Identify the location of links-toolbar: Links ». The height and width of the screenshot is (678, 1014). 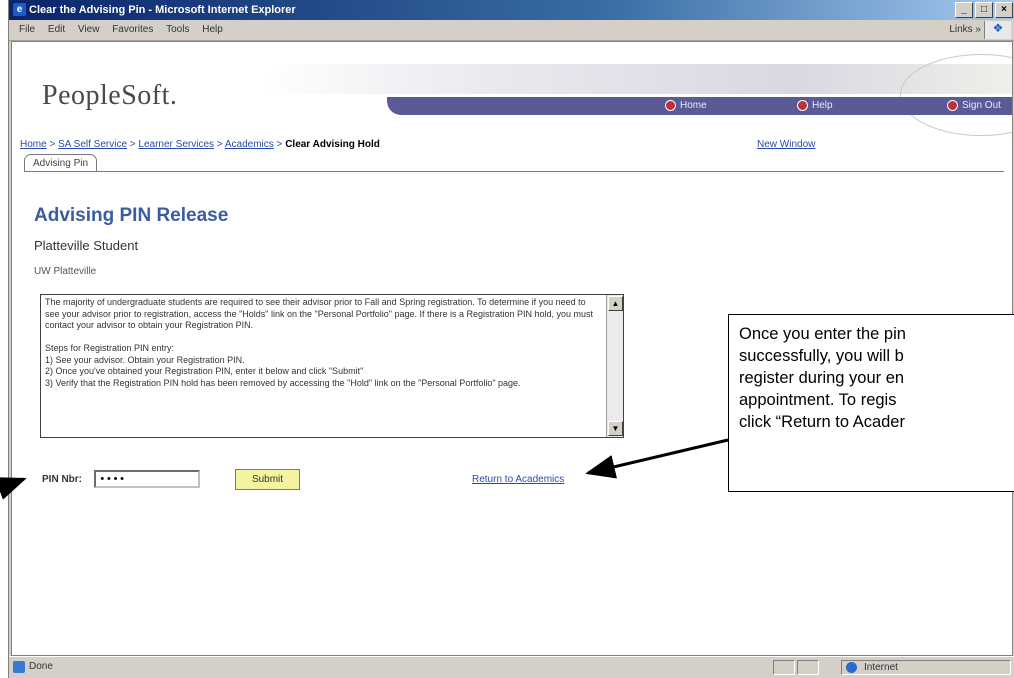
(965, 30).